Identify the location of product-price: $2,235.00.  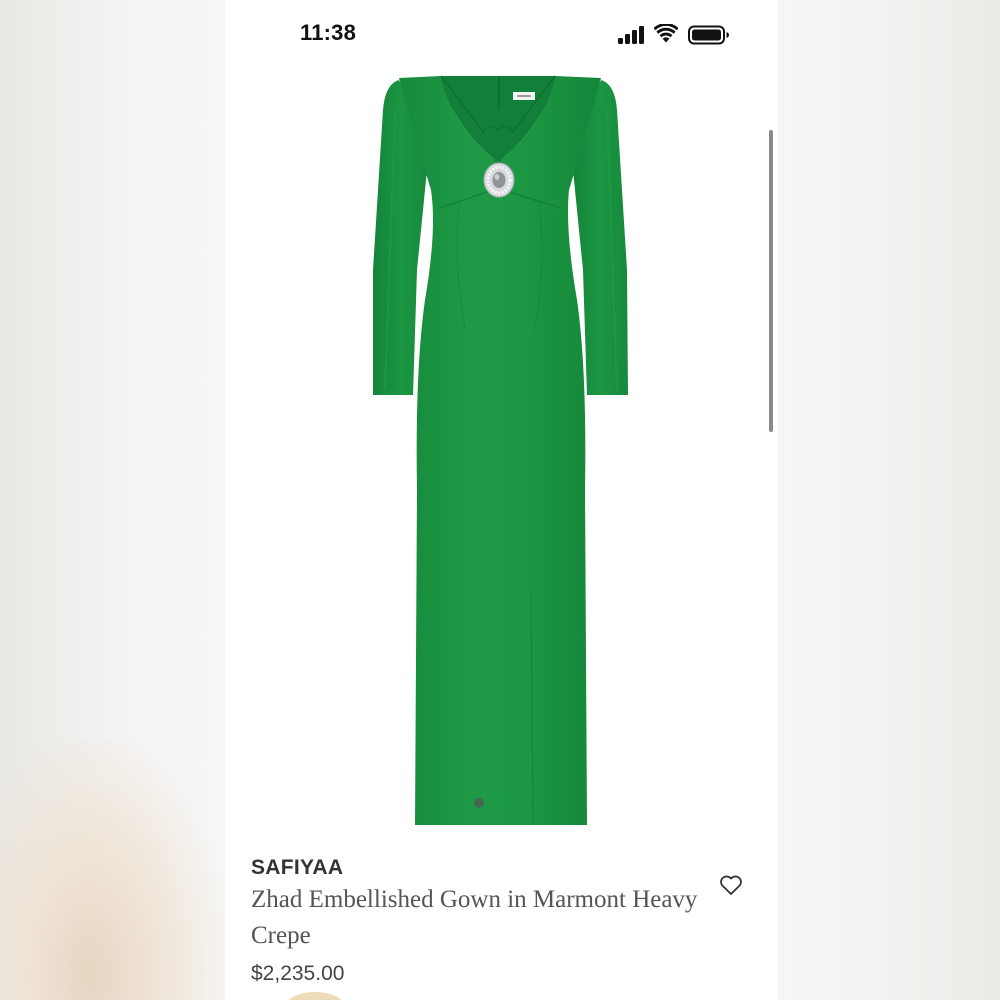
(298, 973).